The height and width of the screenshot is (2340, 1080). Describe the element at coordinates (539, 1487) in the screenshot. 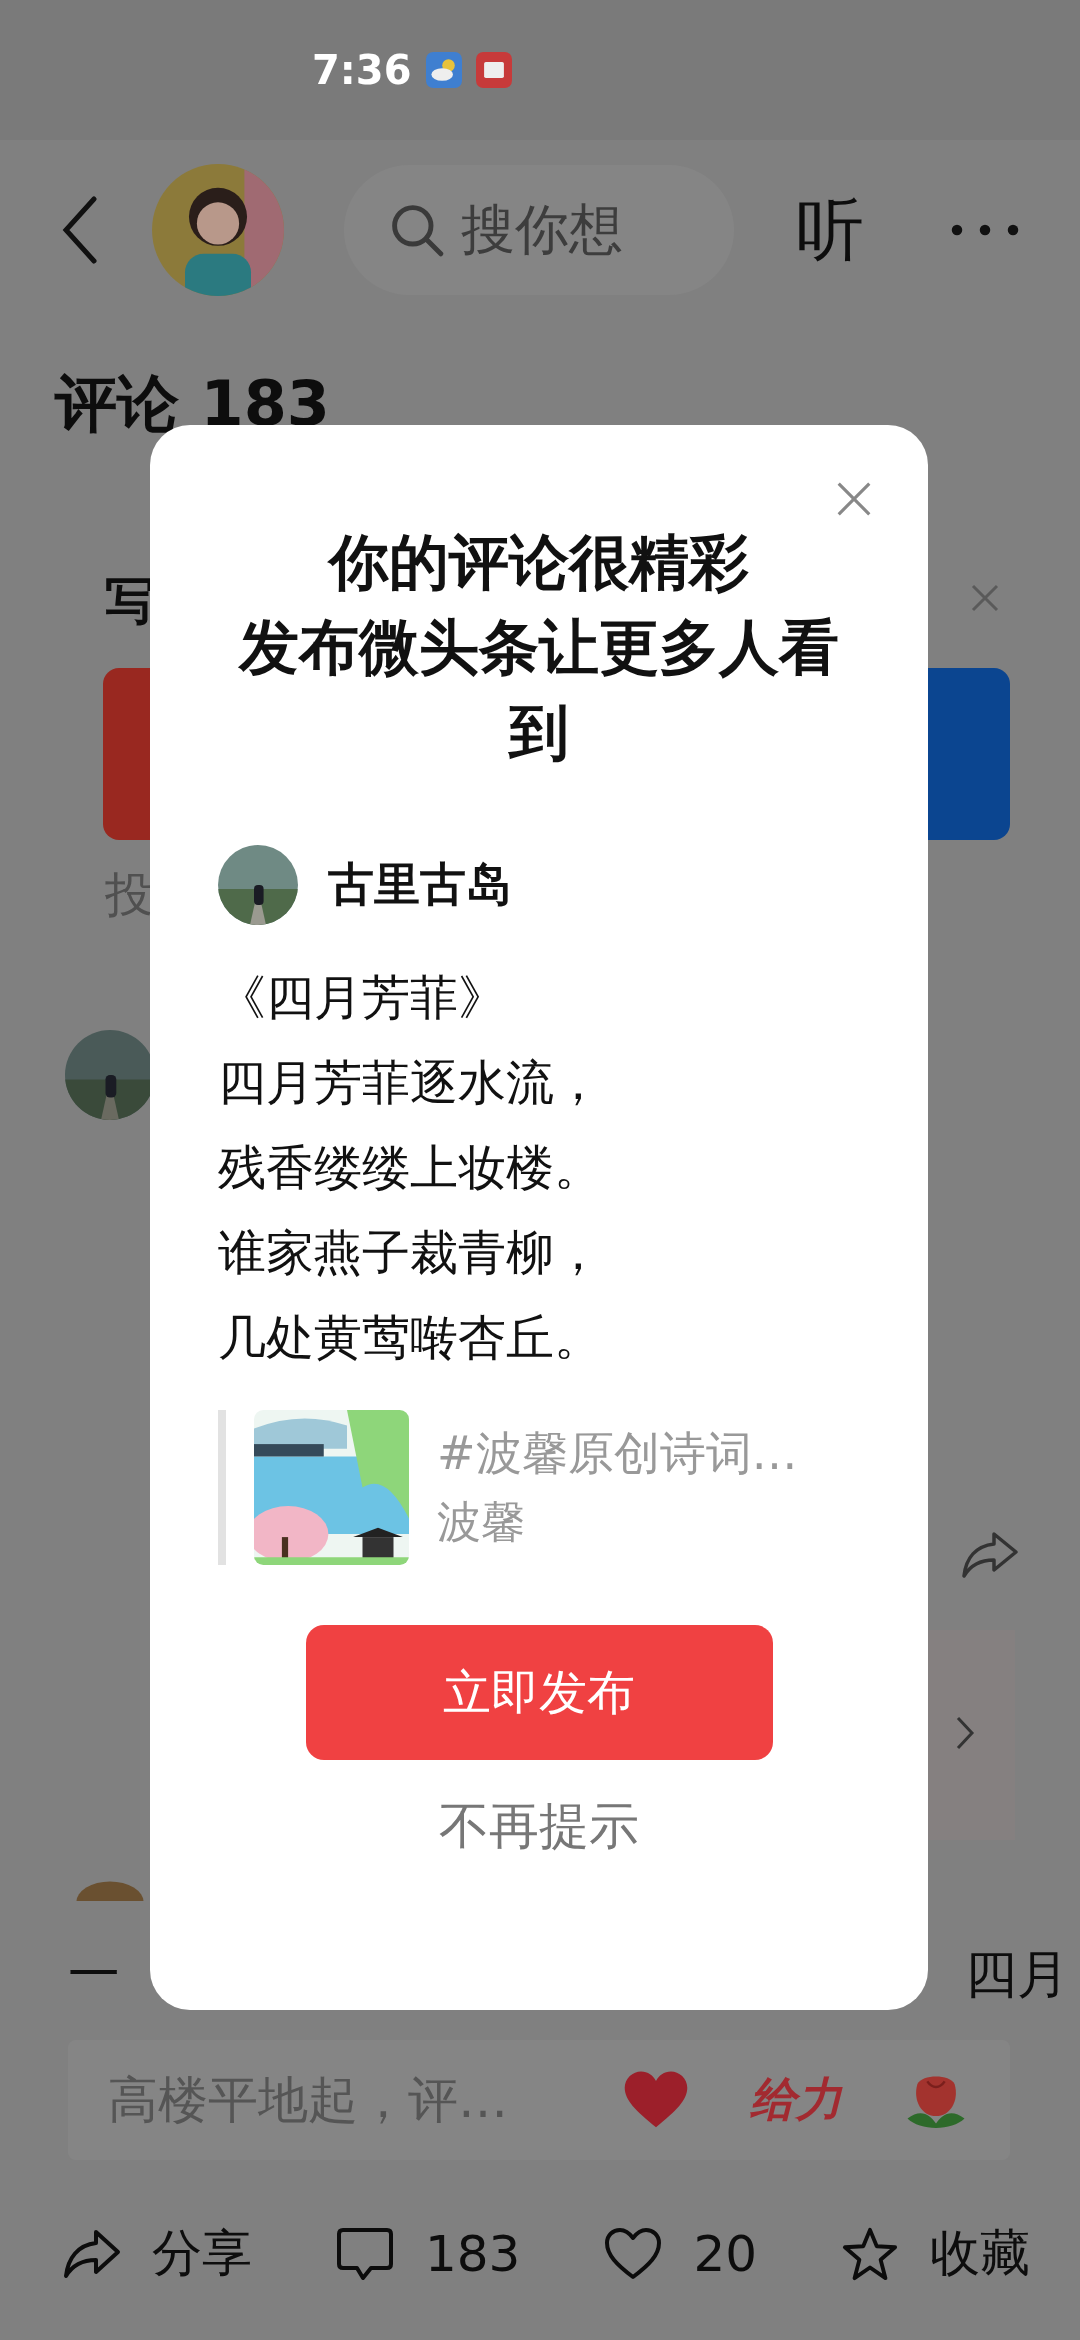

I see `topic-card: #波馨原创诗词… 波馨` at that location.